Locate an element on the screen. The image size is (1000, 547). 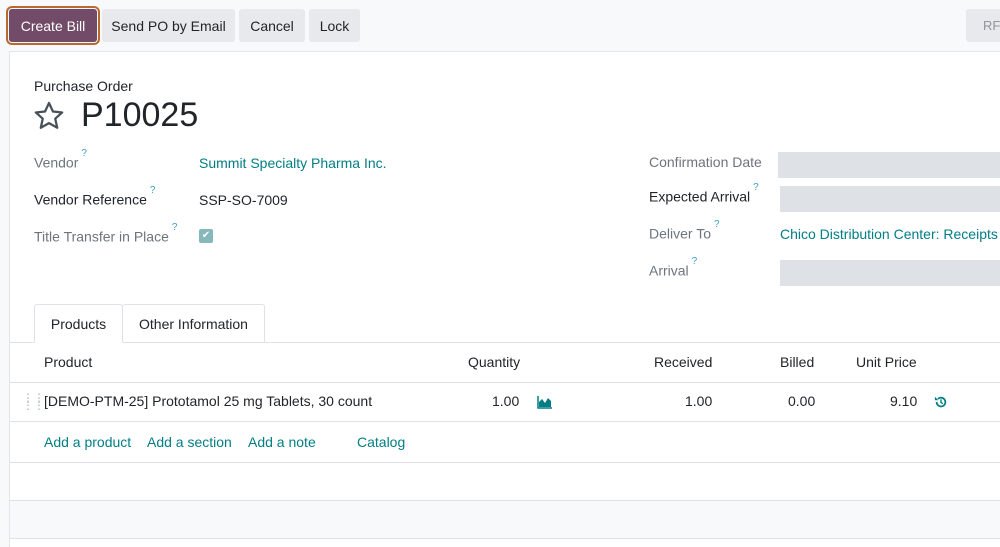
quantity-cell: 1.00 is located at coordinates (505, 401).